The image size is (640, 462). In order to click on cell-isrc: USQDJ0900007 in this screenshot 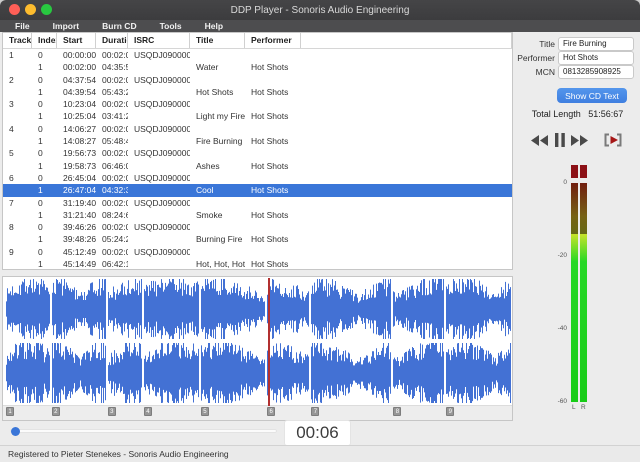, I will do `click(162, 202)`.